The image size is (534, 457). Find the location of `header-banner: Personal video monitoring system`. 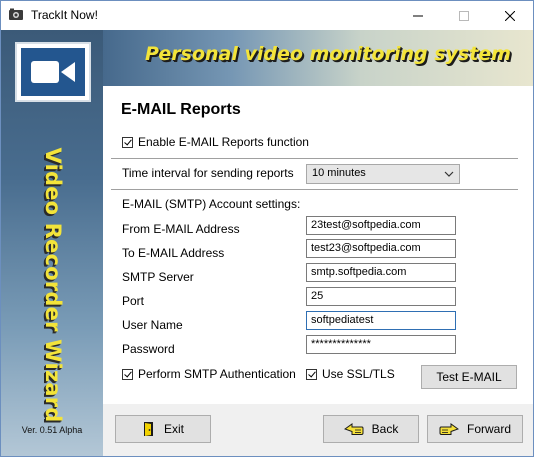

header-banner: Personal video monitoring system is located at coordinates (318, 58).